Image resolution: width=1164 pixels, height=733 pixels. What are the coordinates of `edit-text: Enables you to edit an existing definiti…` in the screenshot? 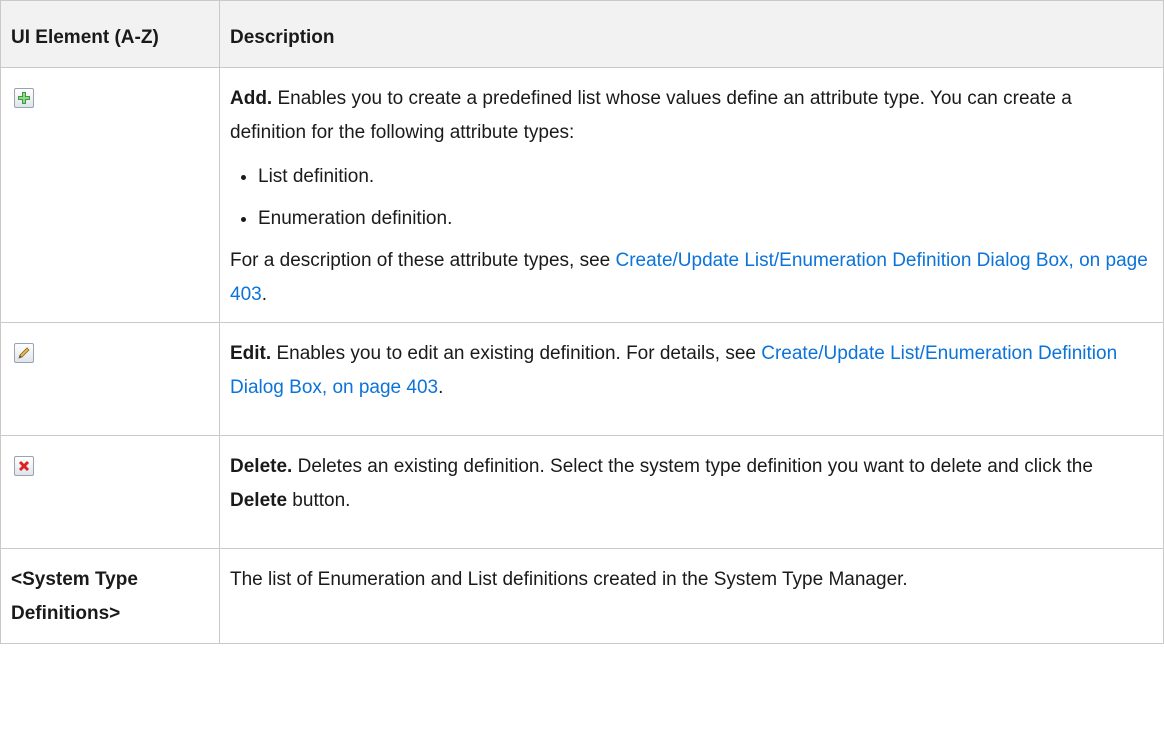 It's located at (516, 353).